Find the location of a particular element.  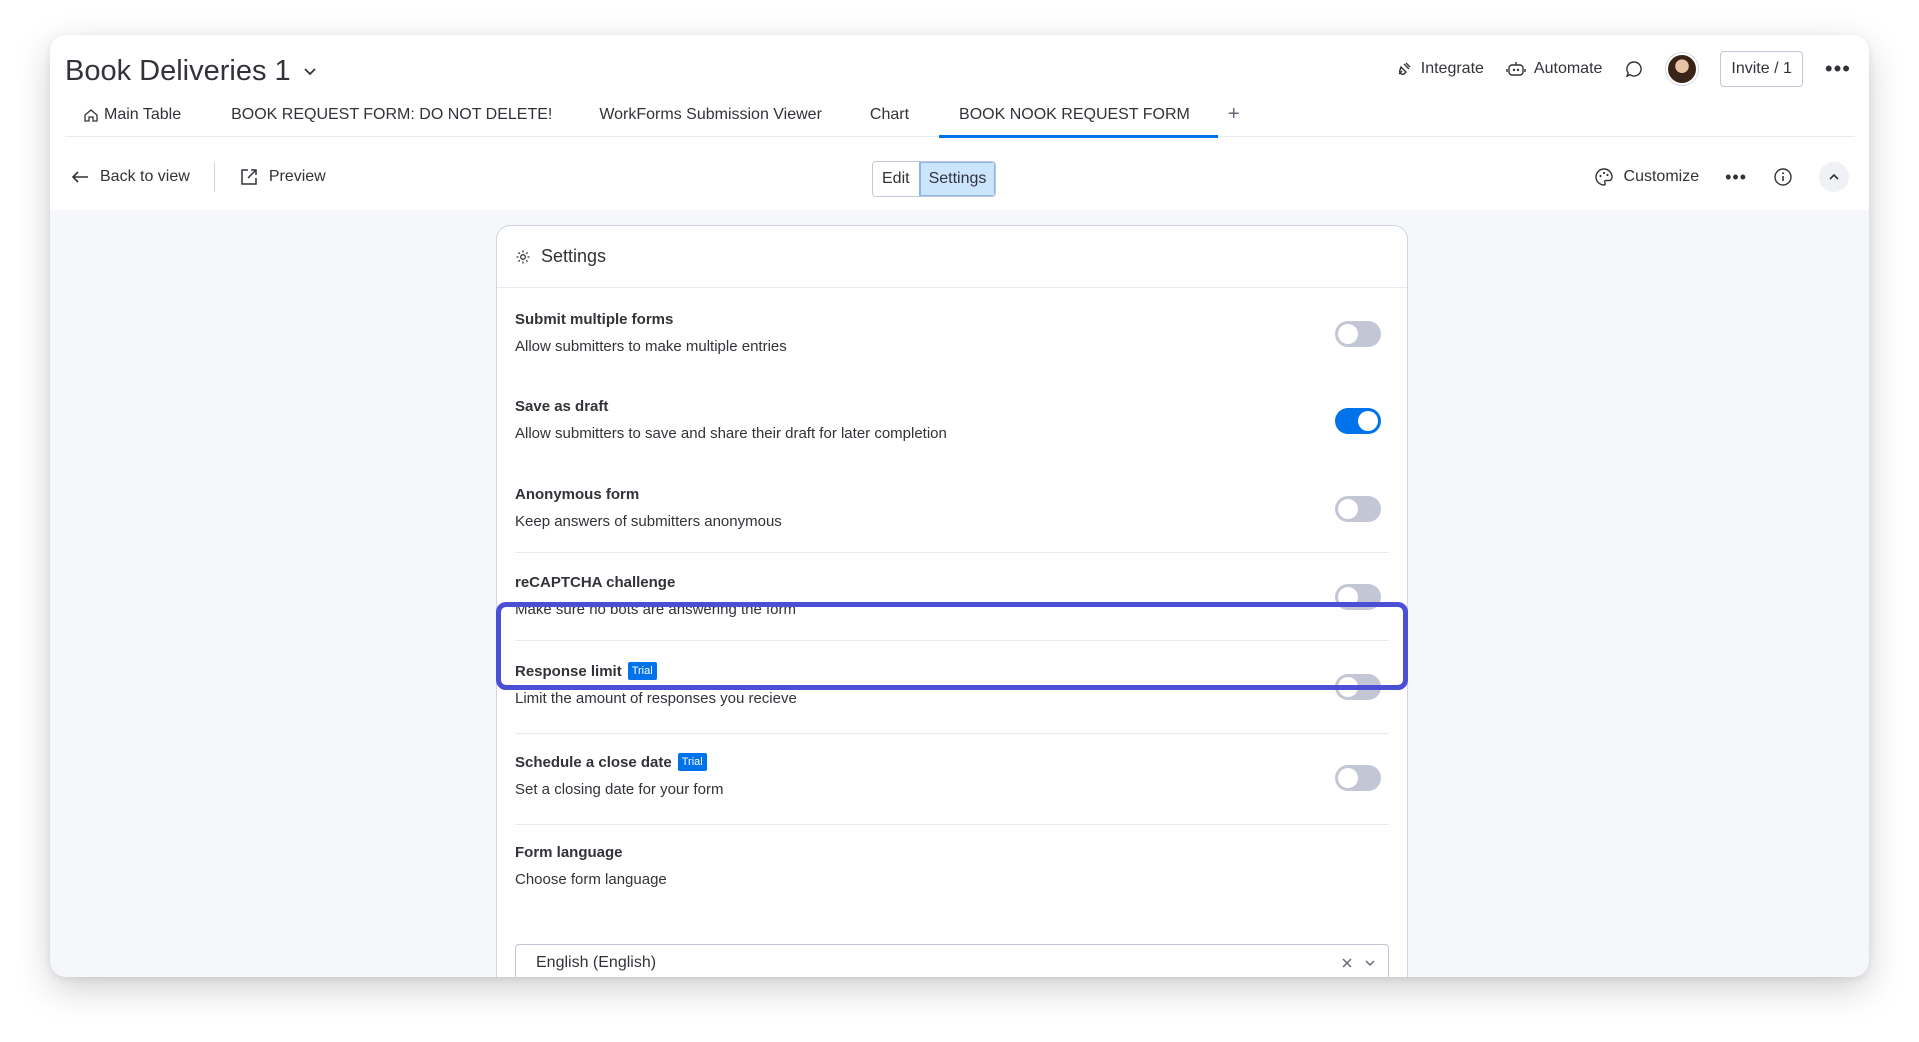

toolbar-more-icon: ••• is located at coordinates (1736, 177).